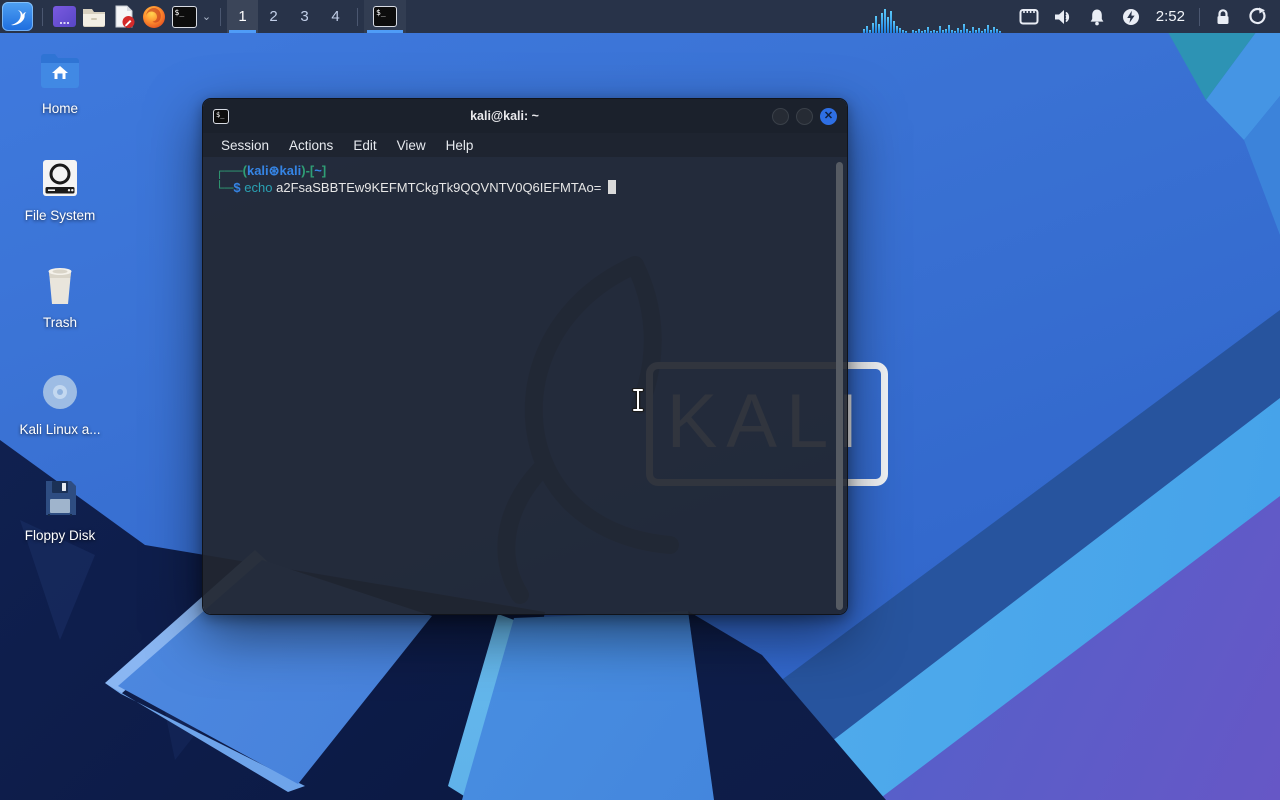 The width and height of the screenshot is (1280, 800). Describe the element at coordinates (60, 98) in the screenshot. I see `desktop-icon-home: Home` at that location.